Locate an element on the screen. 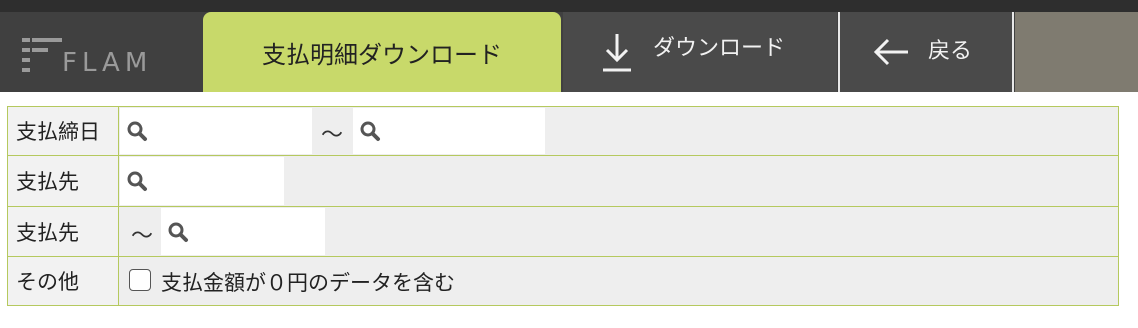 Image resolution: width=1138 pixels, height=328 pixels. form-row-closing-date: 支払締日 ～ is located at coordinates (563, 131).